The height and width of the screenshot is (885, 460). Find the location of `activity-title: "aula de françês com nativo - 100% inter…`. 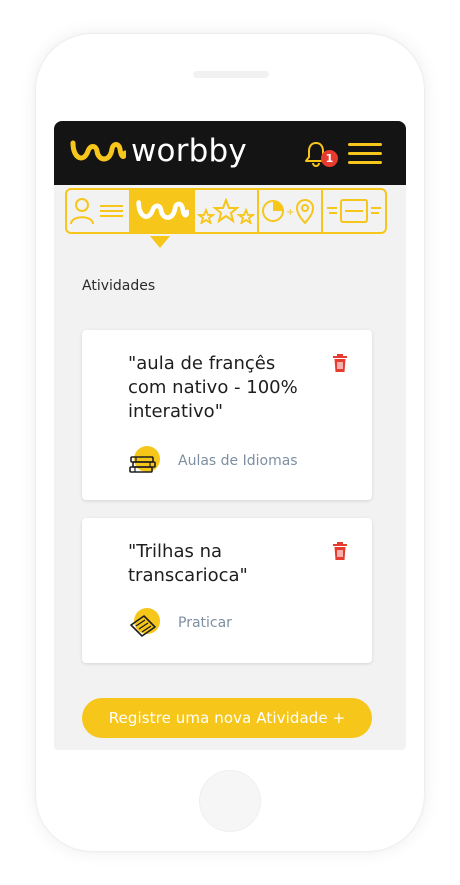

activity-title: "aula de françês com nativo - 100% inter… is located at coordinates (213, 388).